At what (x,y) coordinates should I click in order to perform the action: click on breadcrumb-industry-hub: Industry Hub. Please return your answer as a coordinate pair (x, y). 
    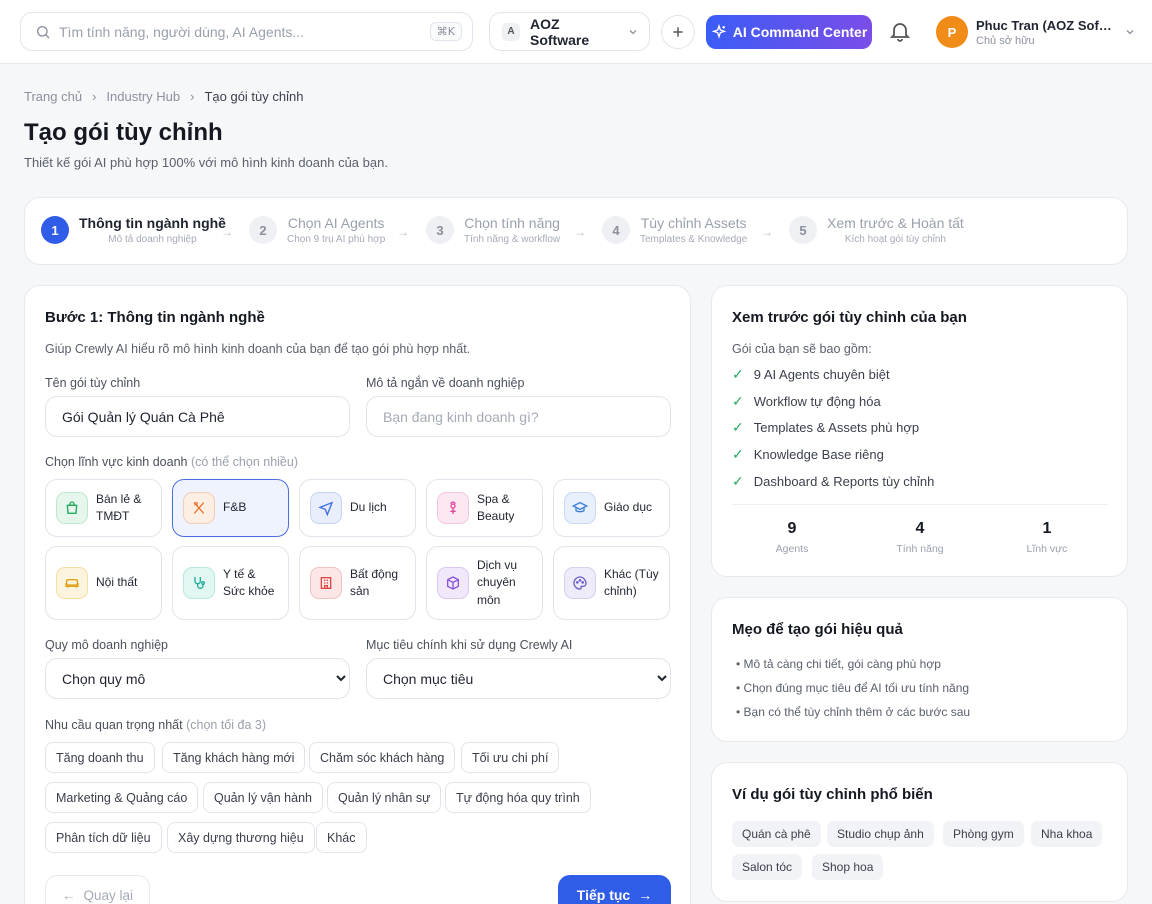
    Looking at the image, I should click on (143, 96).